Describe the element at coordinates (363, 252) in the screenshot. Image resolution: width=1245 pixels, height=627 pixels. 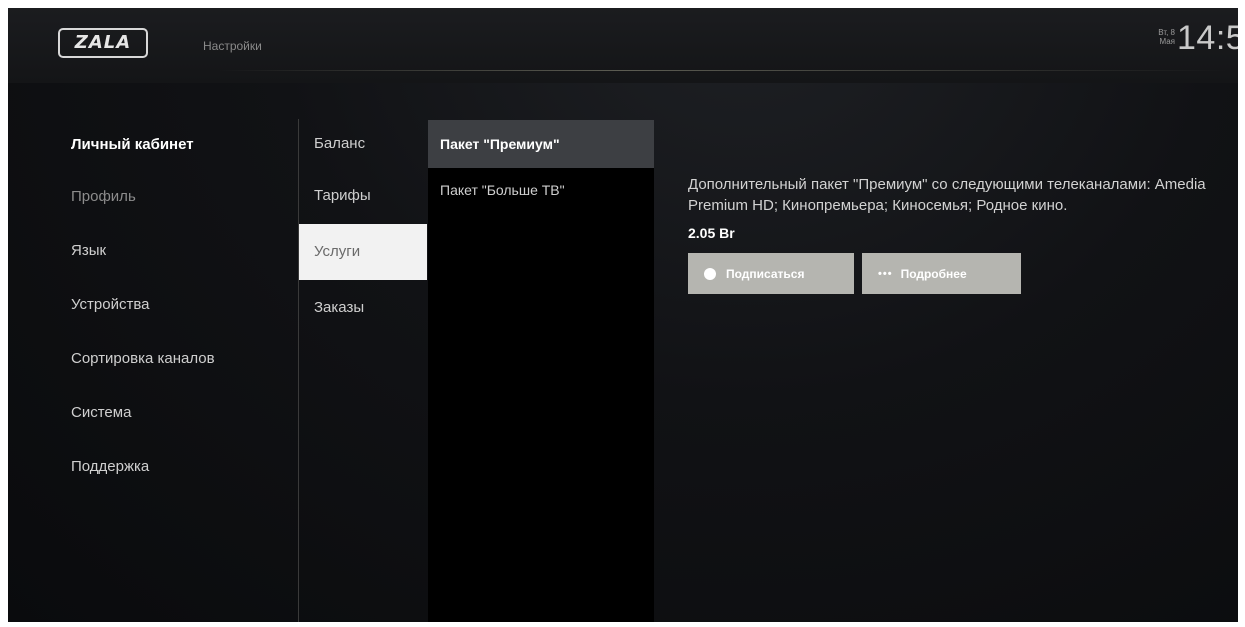
I see `submenu-item-services: Услуги` at that location.